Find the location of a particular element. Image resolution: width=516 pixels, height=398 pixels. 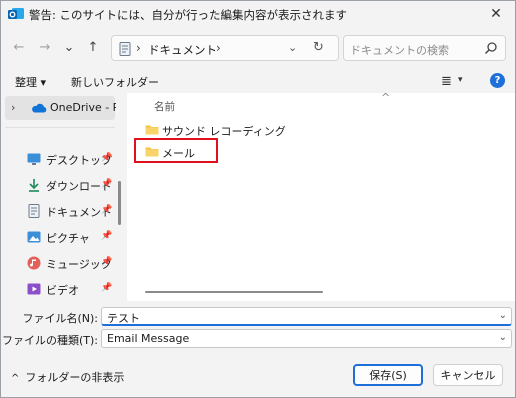

up-button: ↑ is located at coordinates (93, 47).